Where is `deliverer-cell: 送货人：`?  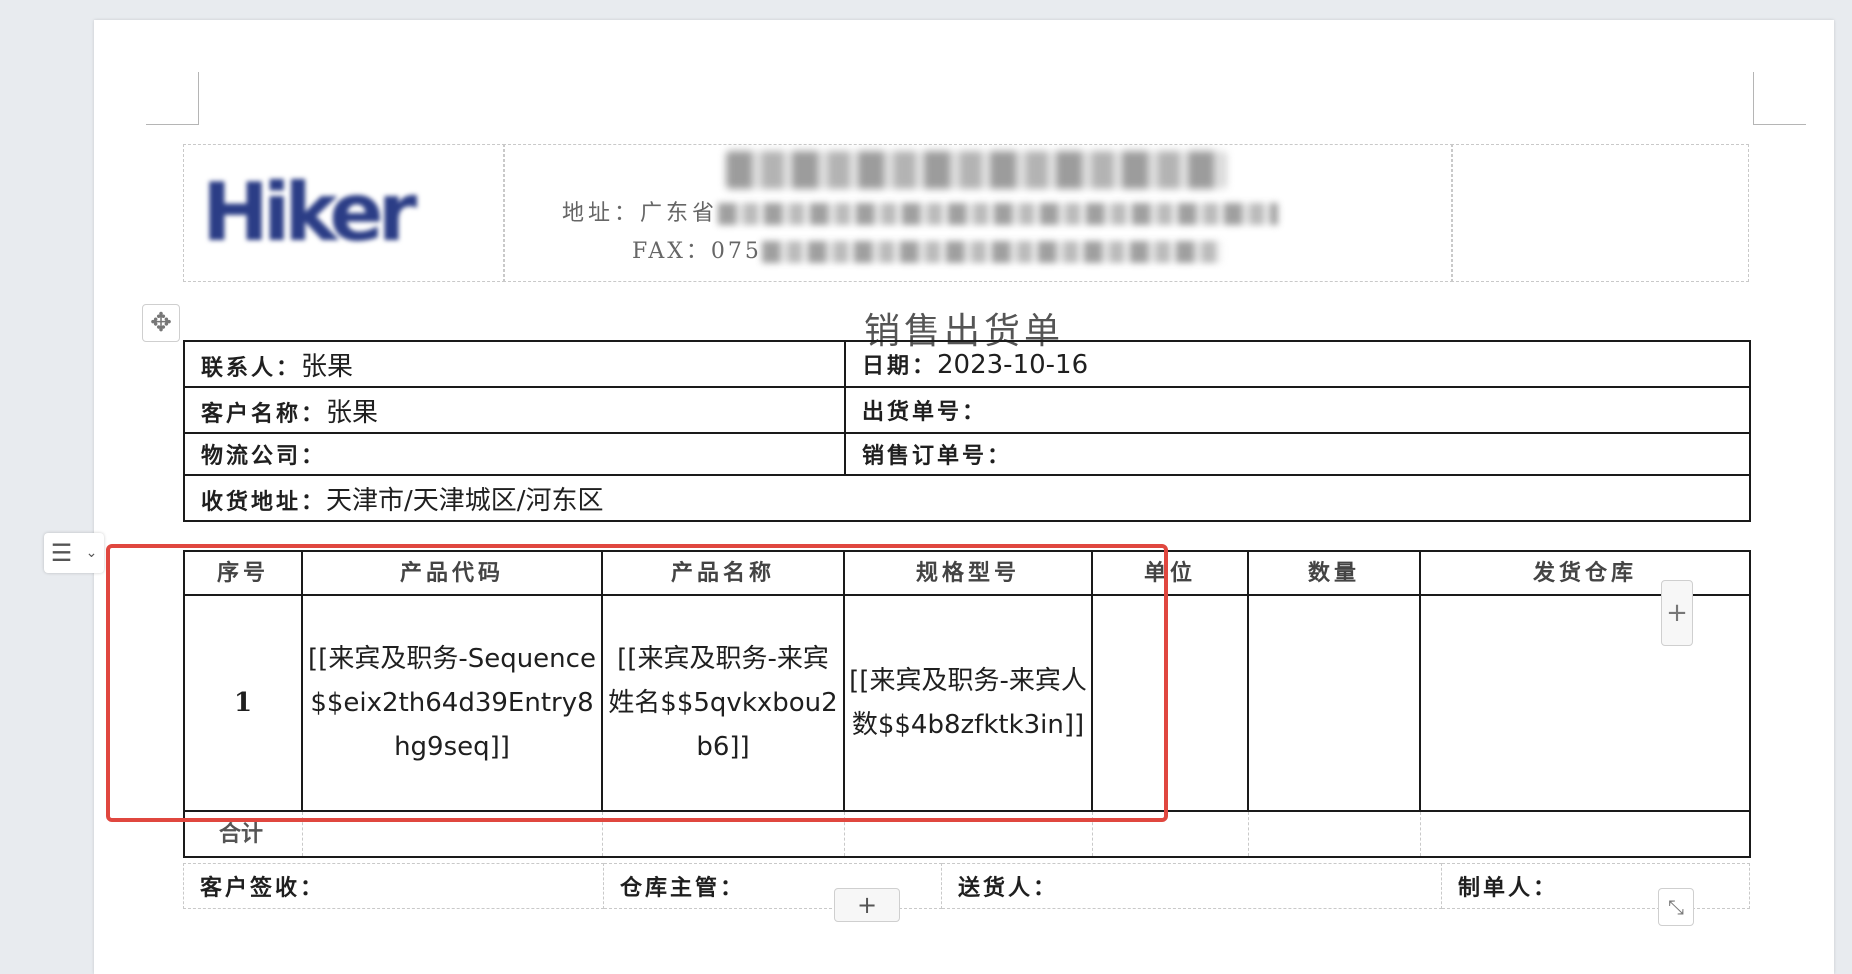
deliverer-cell: 送货人： is located at coordinates (1191, 886).